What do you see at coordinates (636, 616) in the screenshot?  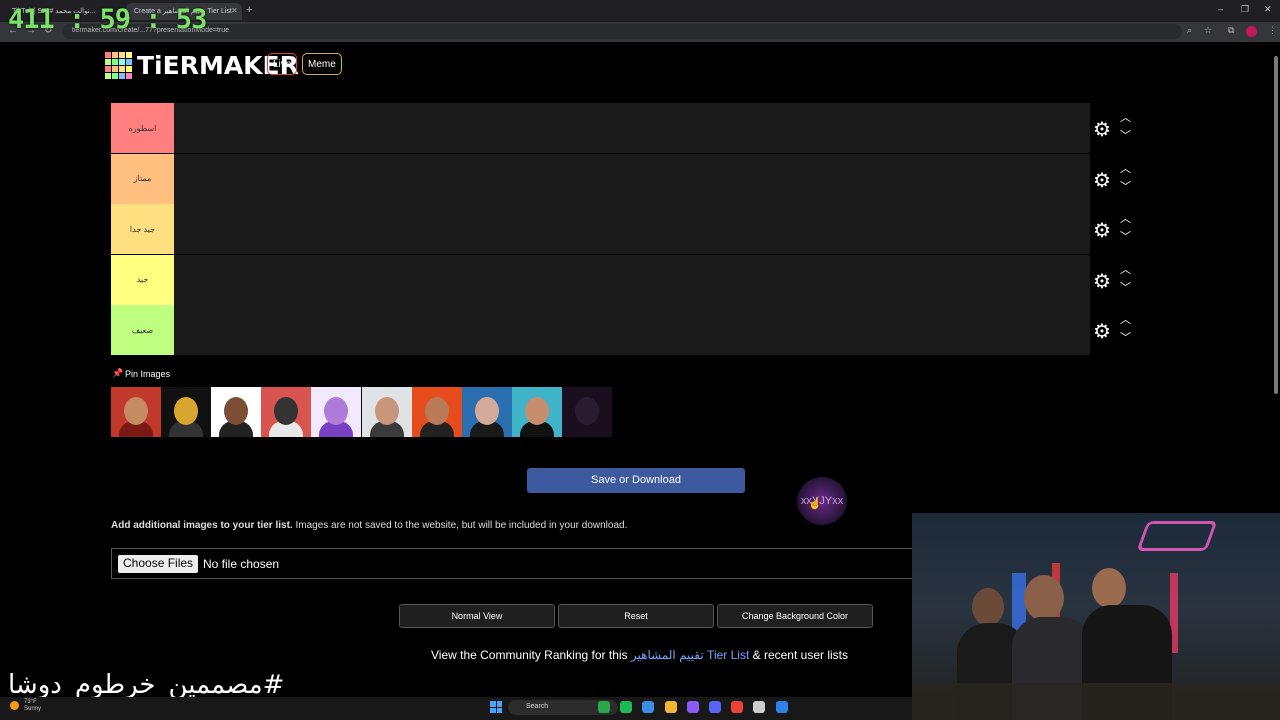 I see `reset-button: Reset` at bounding box center [636, 616].